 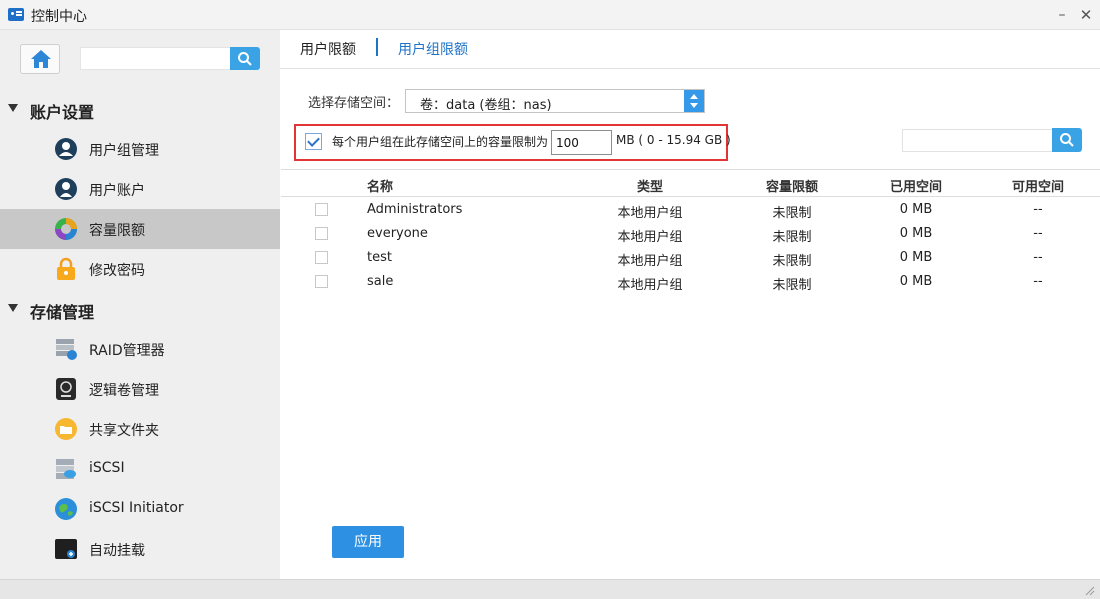 I want to click on limit-range-text: MB ( 0 - 15.94 GB ), so click(x=673, y=140).